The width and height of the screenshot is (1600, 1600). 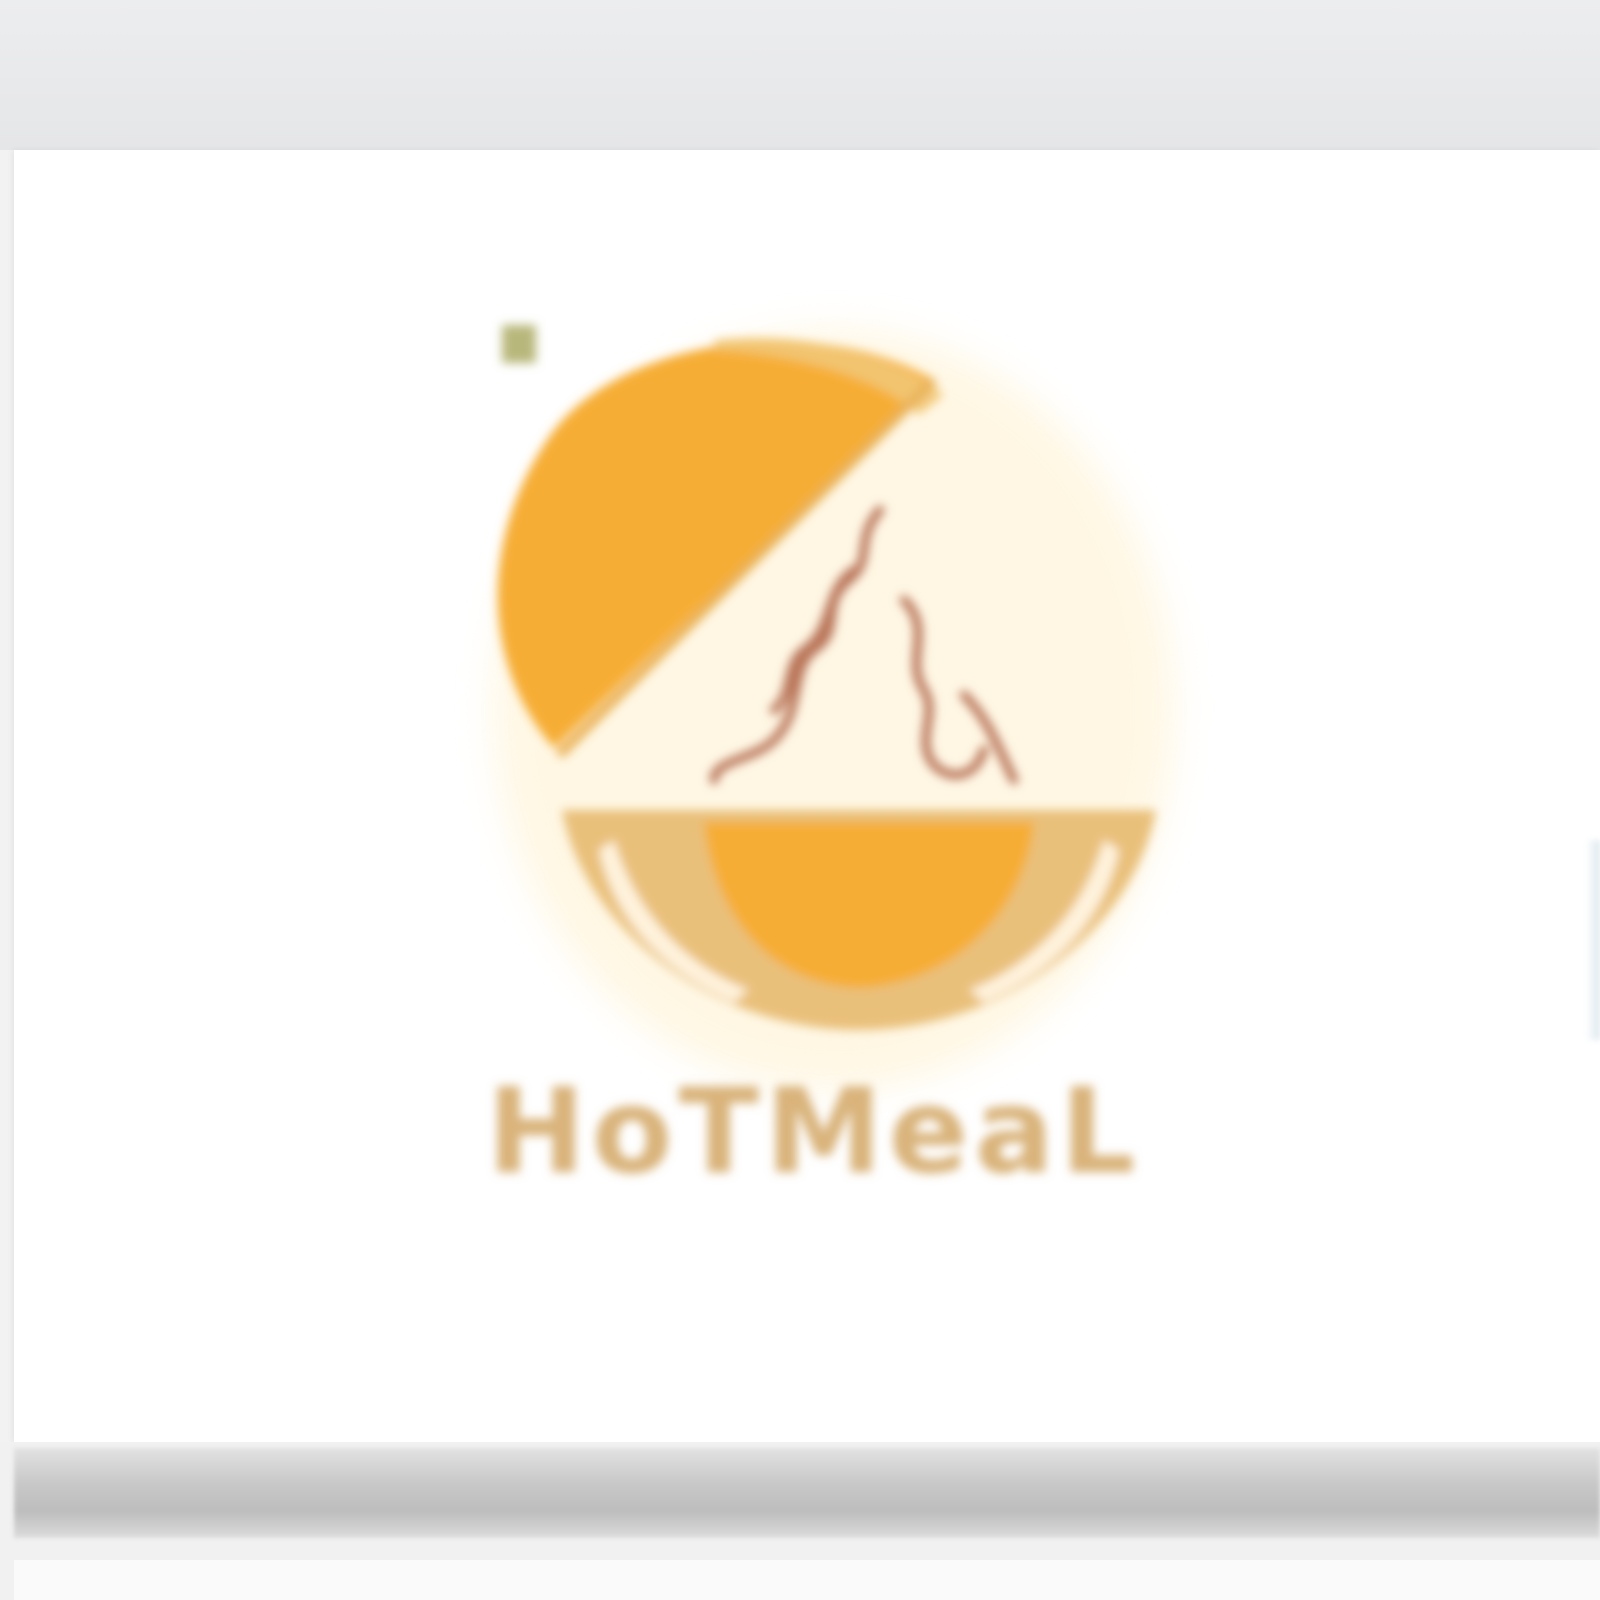 What do you see at coordinates (1593, 940) in the screenshot?
I see `right-edge-glow` at bounding box center [1593, 940].